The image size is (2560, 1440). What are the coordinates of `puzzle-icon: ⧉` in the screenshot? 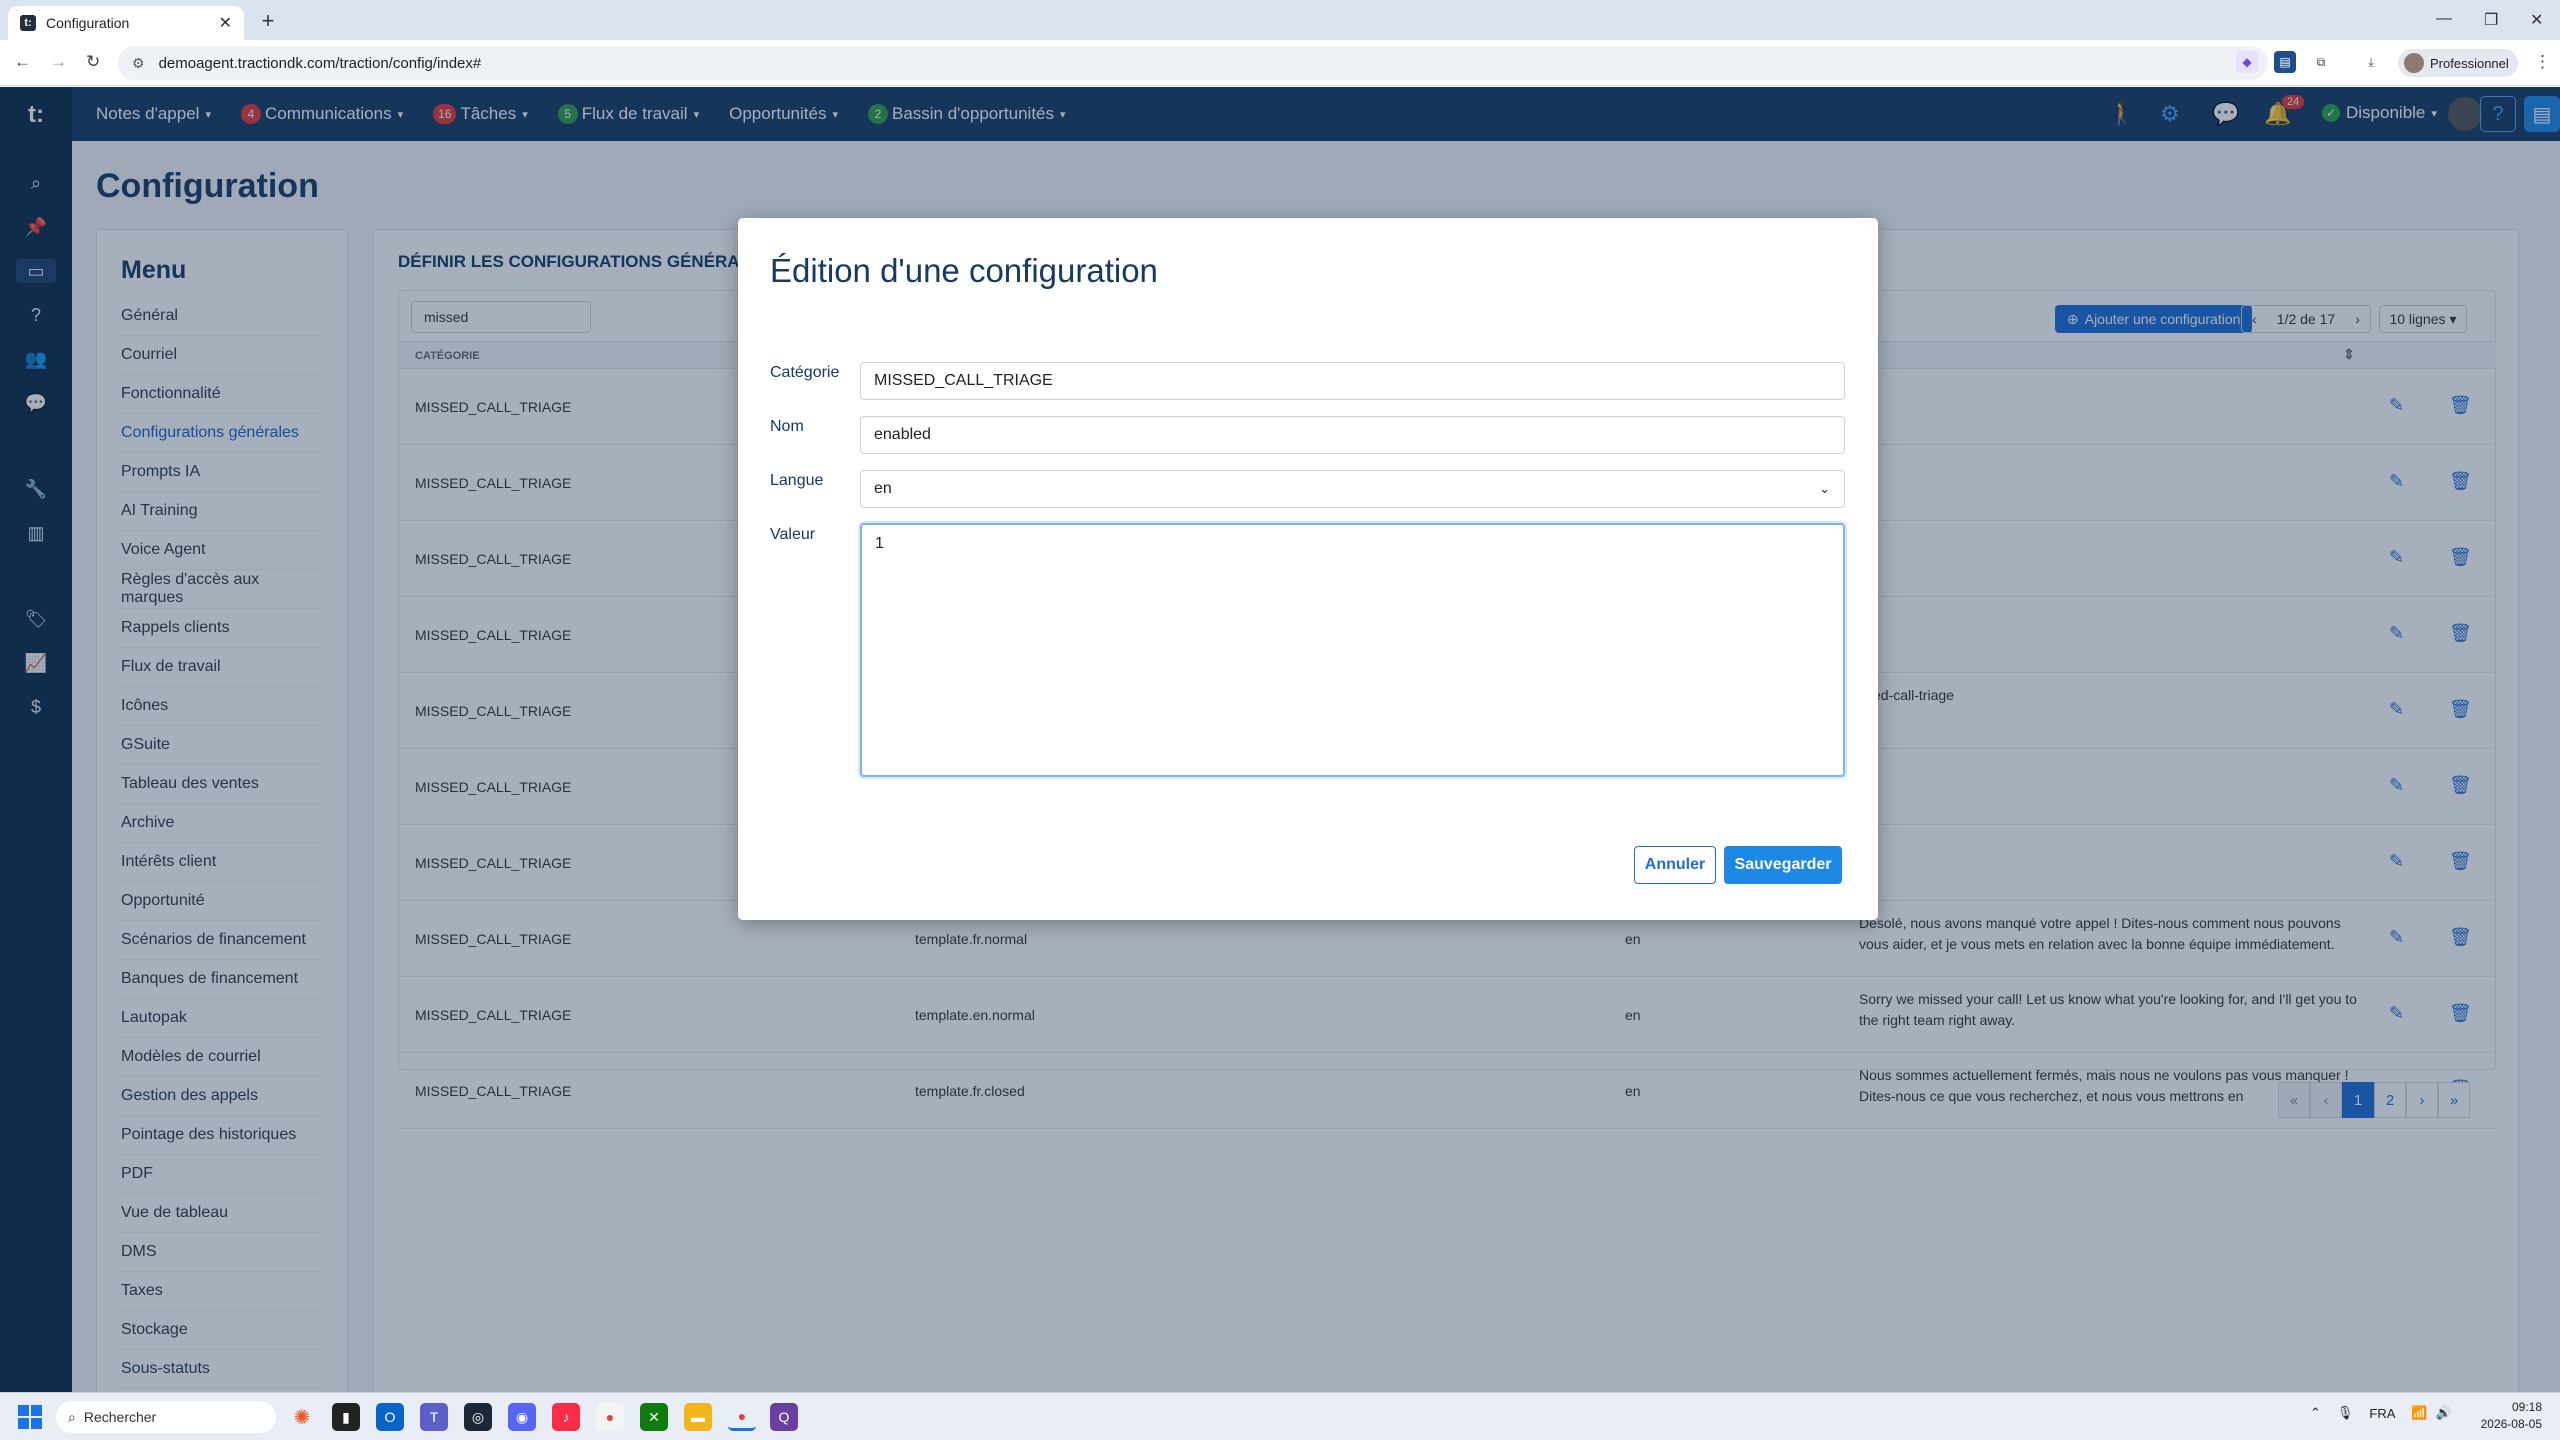 It's located at (2321, 62).